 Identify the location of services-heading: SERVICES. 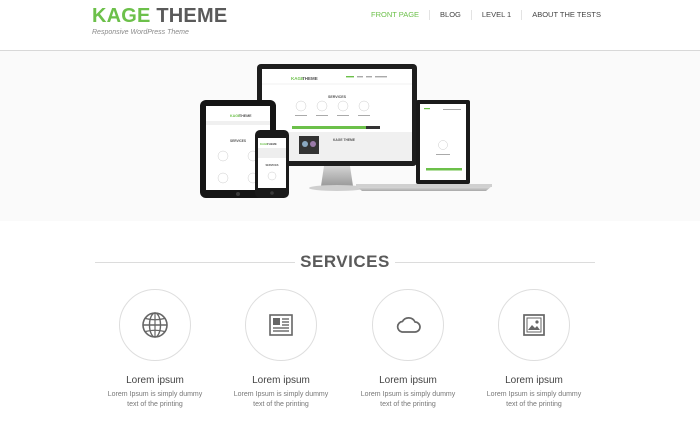
(345, 263).